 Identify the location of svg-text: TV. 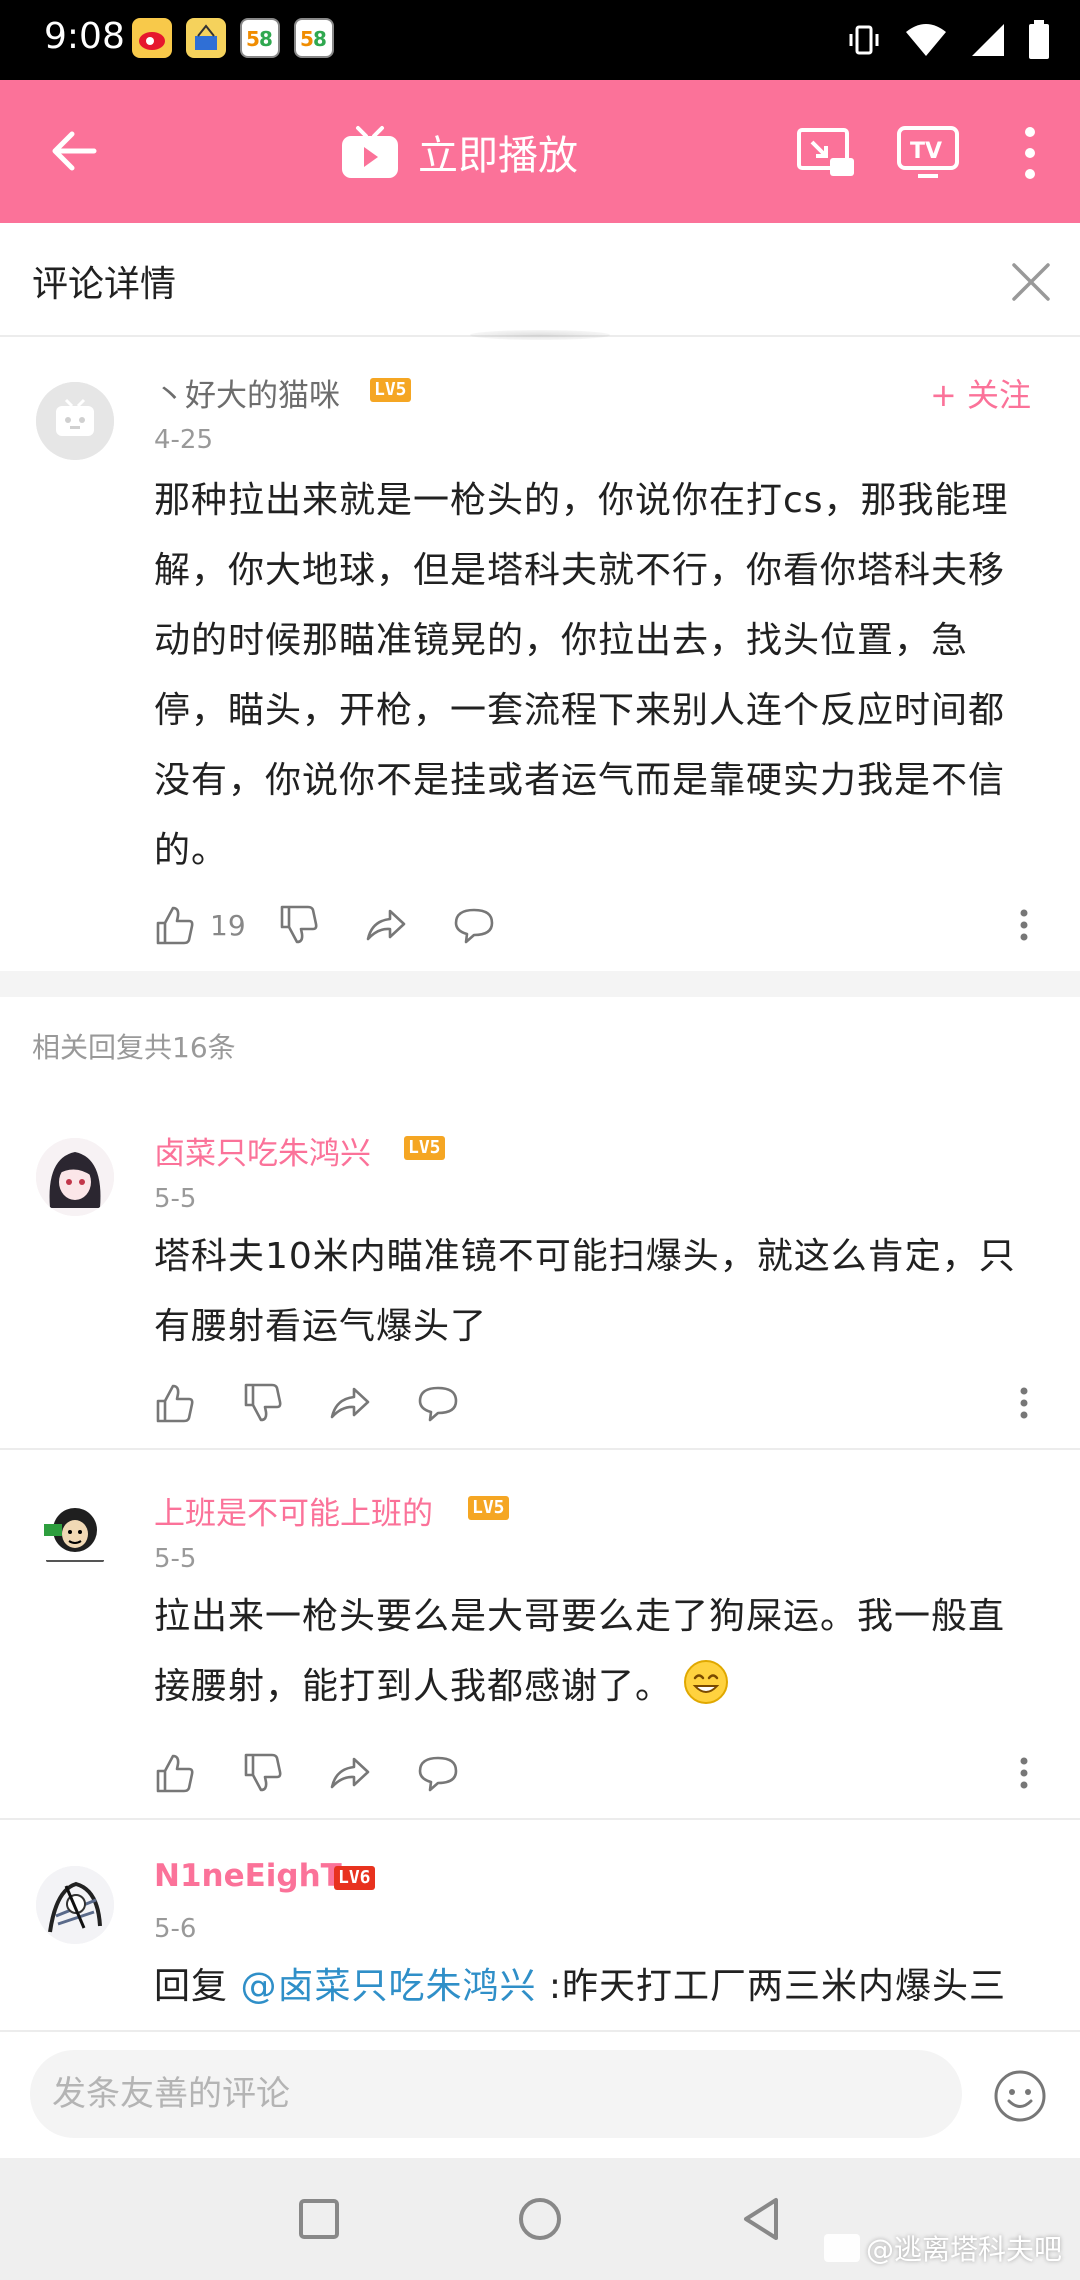
(926, 151).